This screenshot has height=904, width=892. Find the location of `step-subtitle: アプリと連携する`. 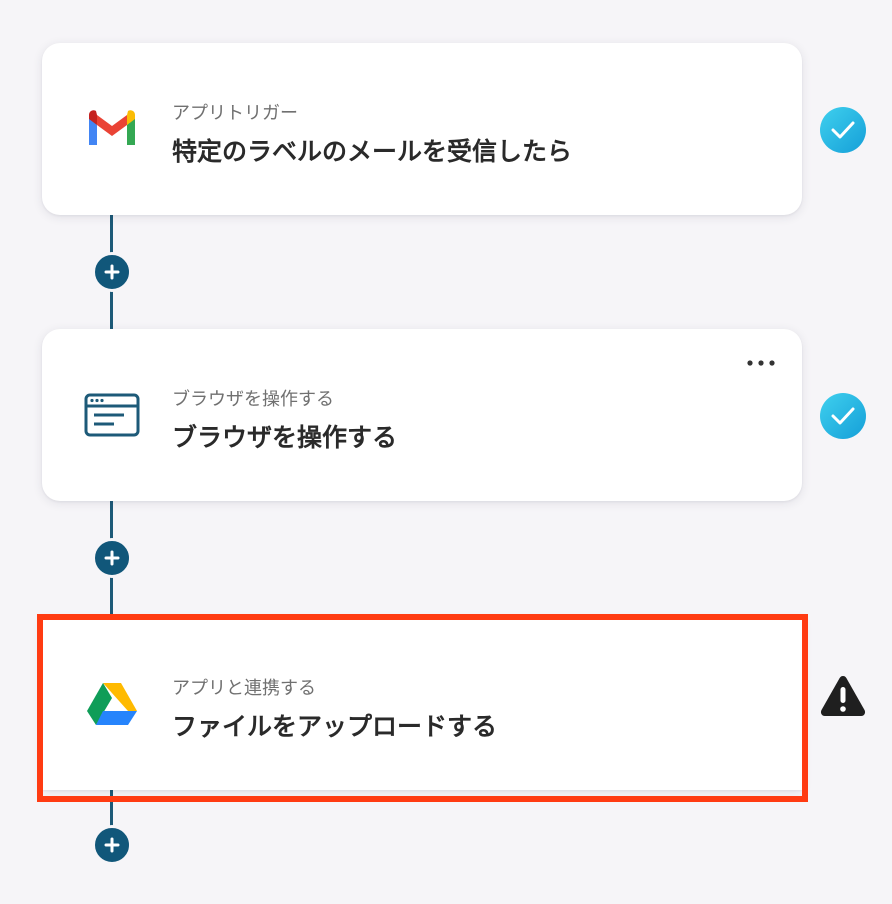

step-subtitle: アプリと連携する is located at coordinates (244, 688).